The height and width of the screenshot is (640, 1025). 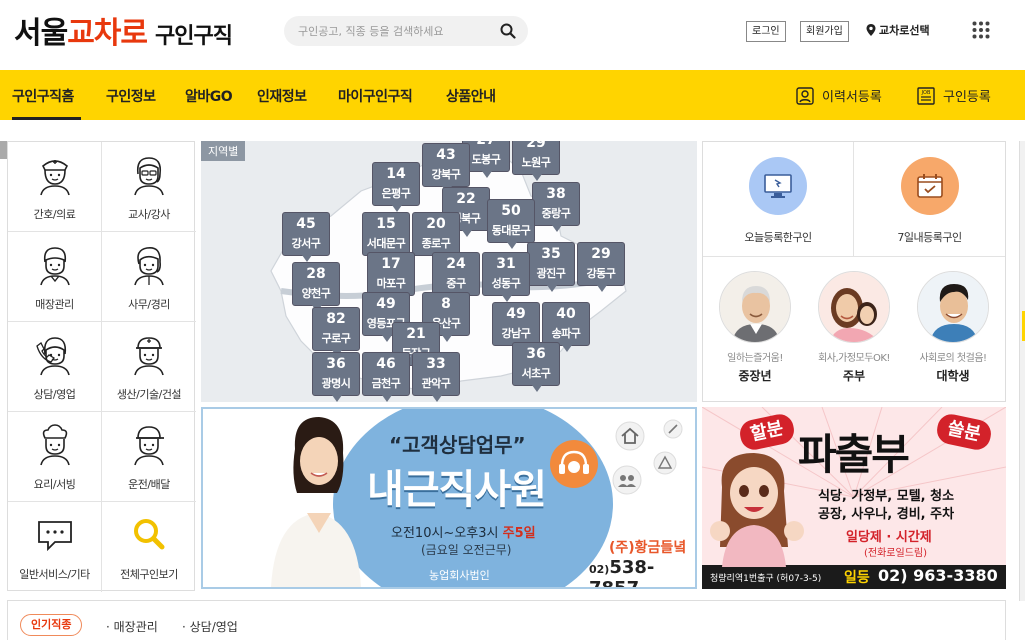 I want to click on banner2-phone: 02) 963-3380, so click(x=938, y=575).